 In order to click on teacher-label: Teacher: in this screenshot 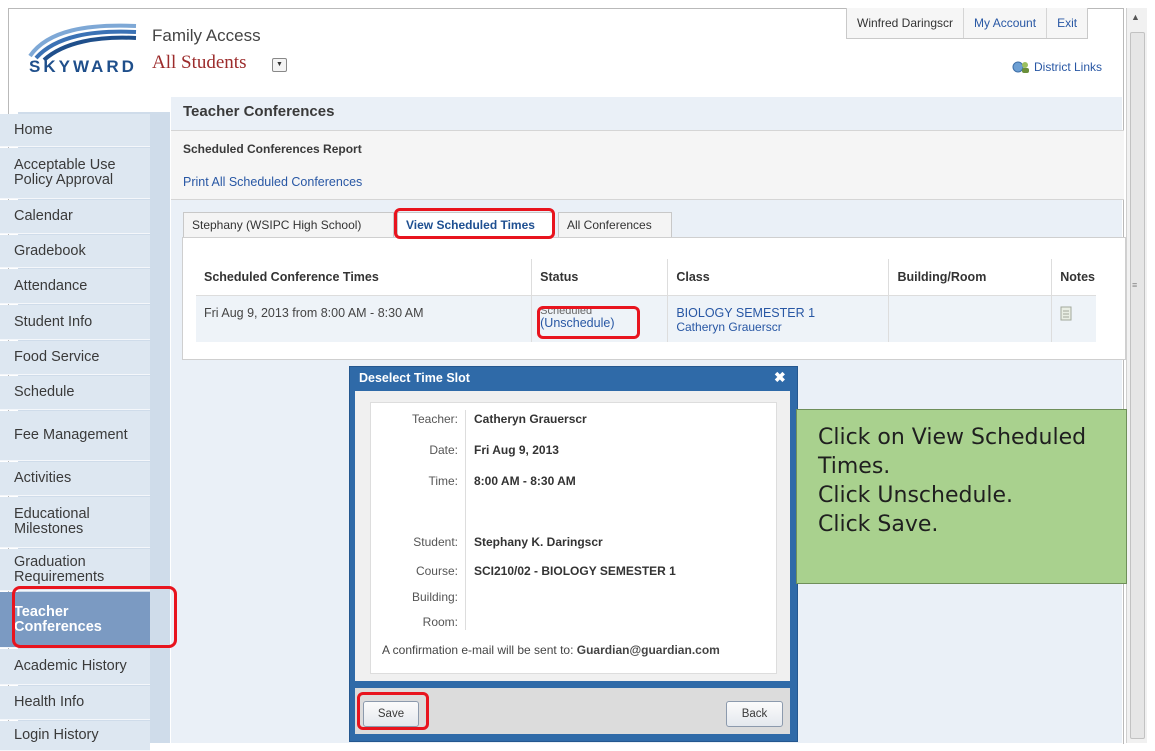, I will do `click(434, 419)`.